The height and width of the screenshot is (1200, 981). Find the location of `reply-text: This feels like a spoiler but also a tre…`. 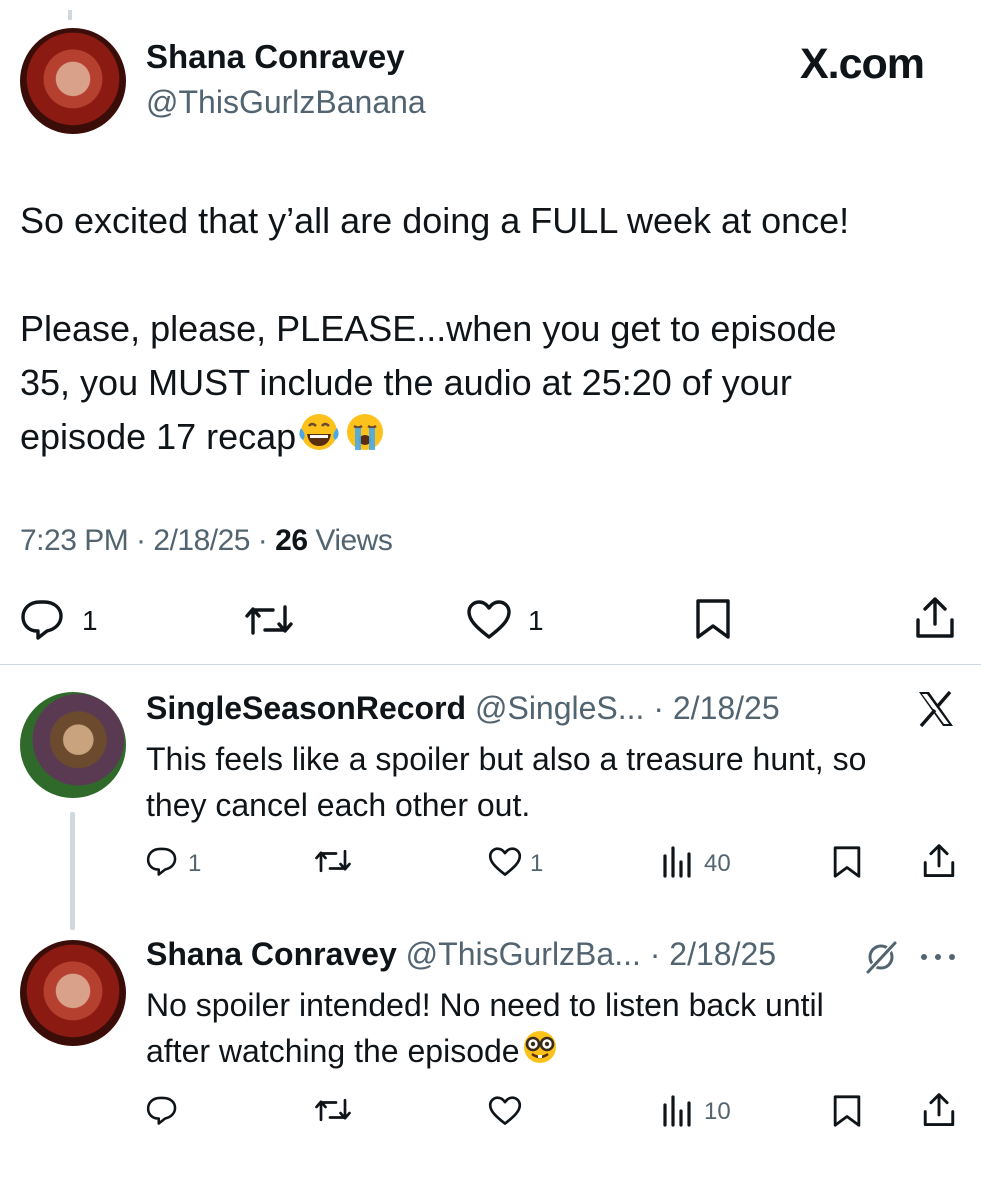

reply-text: This feels like a spoiler but also a tre… is located at coordinates (506, 782).